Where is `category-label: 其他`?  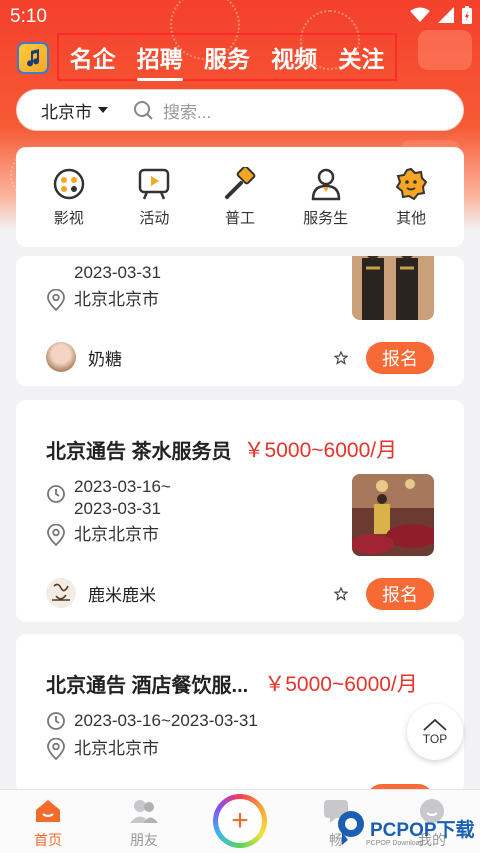
category-label: 其他 is located at coordinates (411, 218).